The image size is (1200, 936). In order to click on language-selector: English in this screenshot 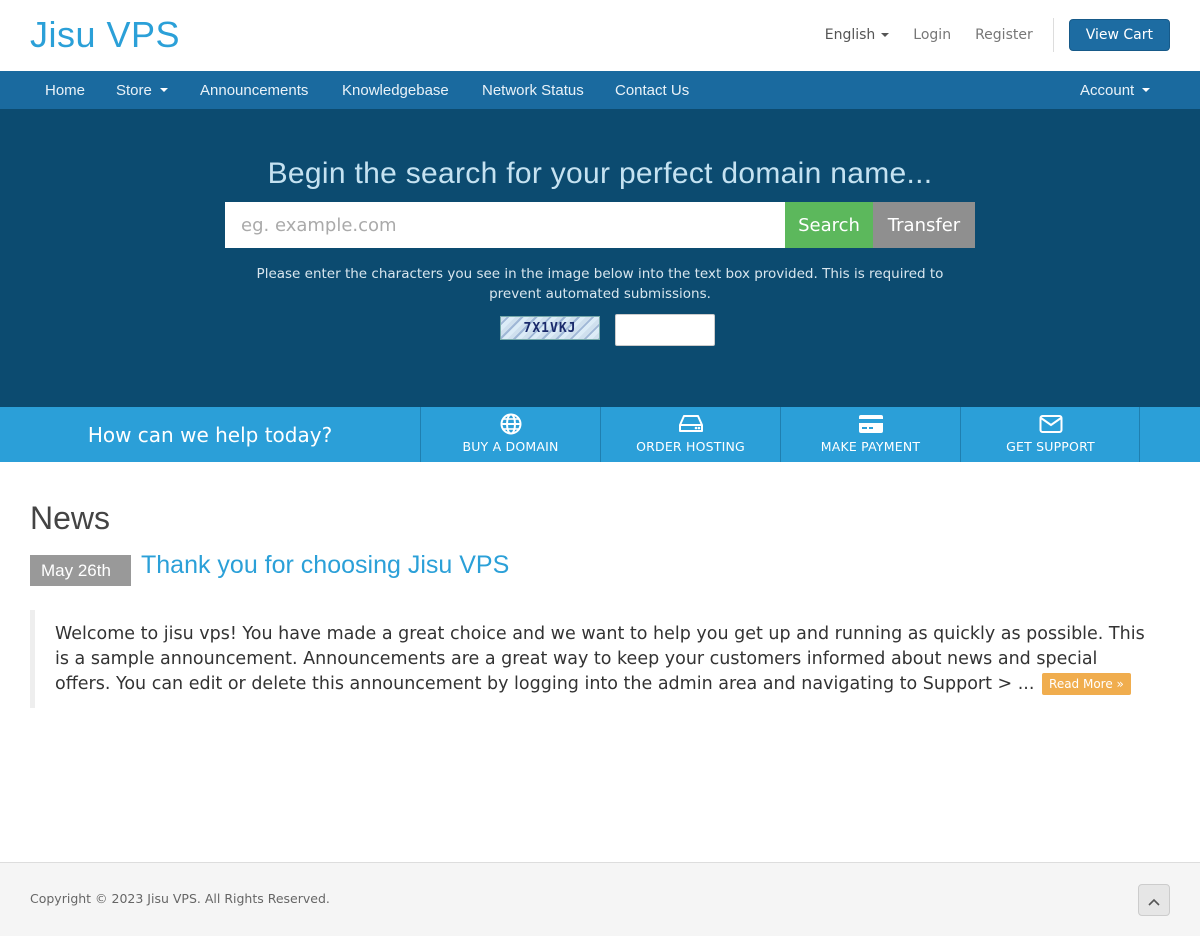, I will do `click(857, 35)`.